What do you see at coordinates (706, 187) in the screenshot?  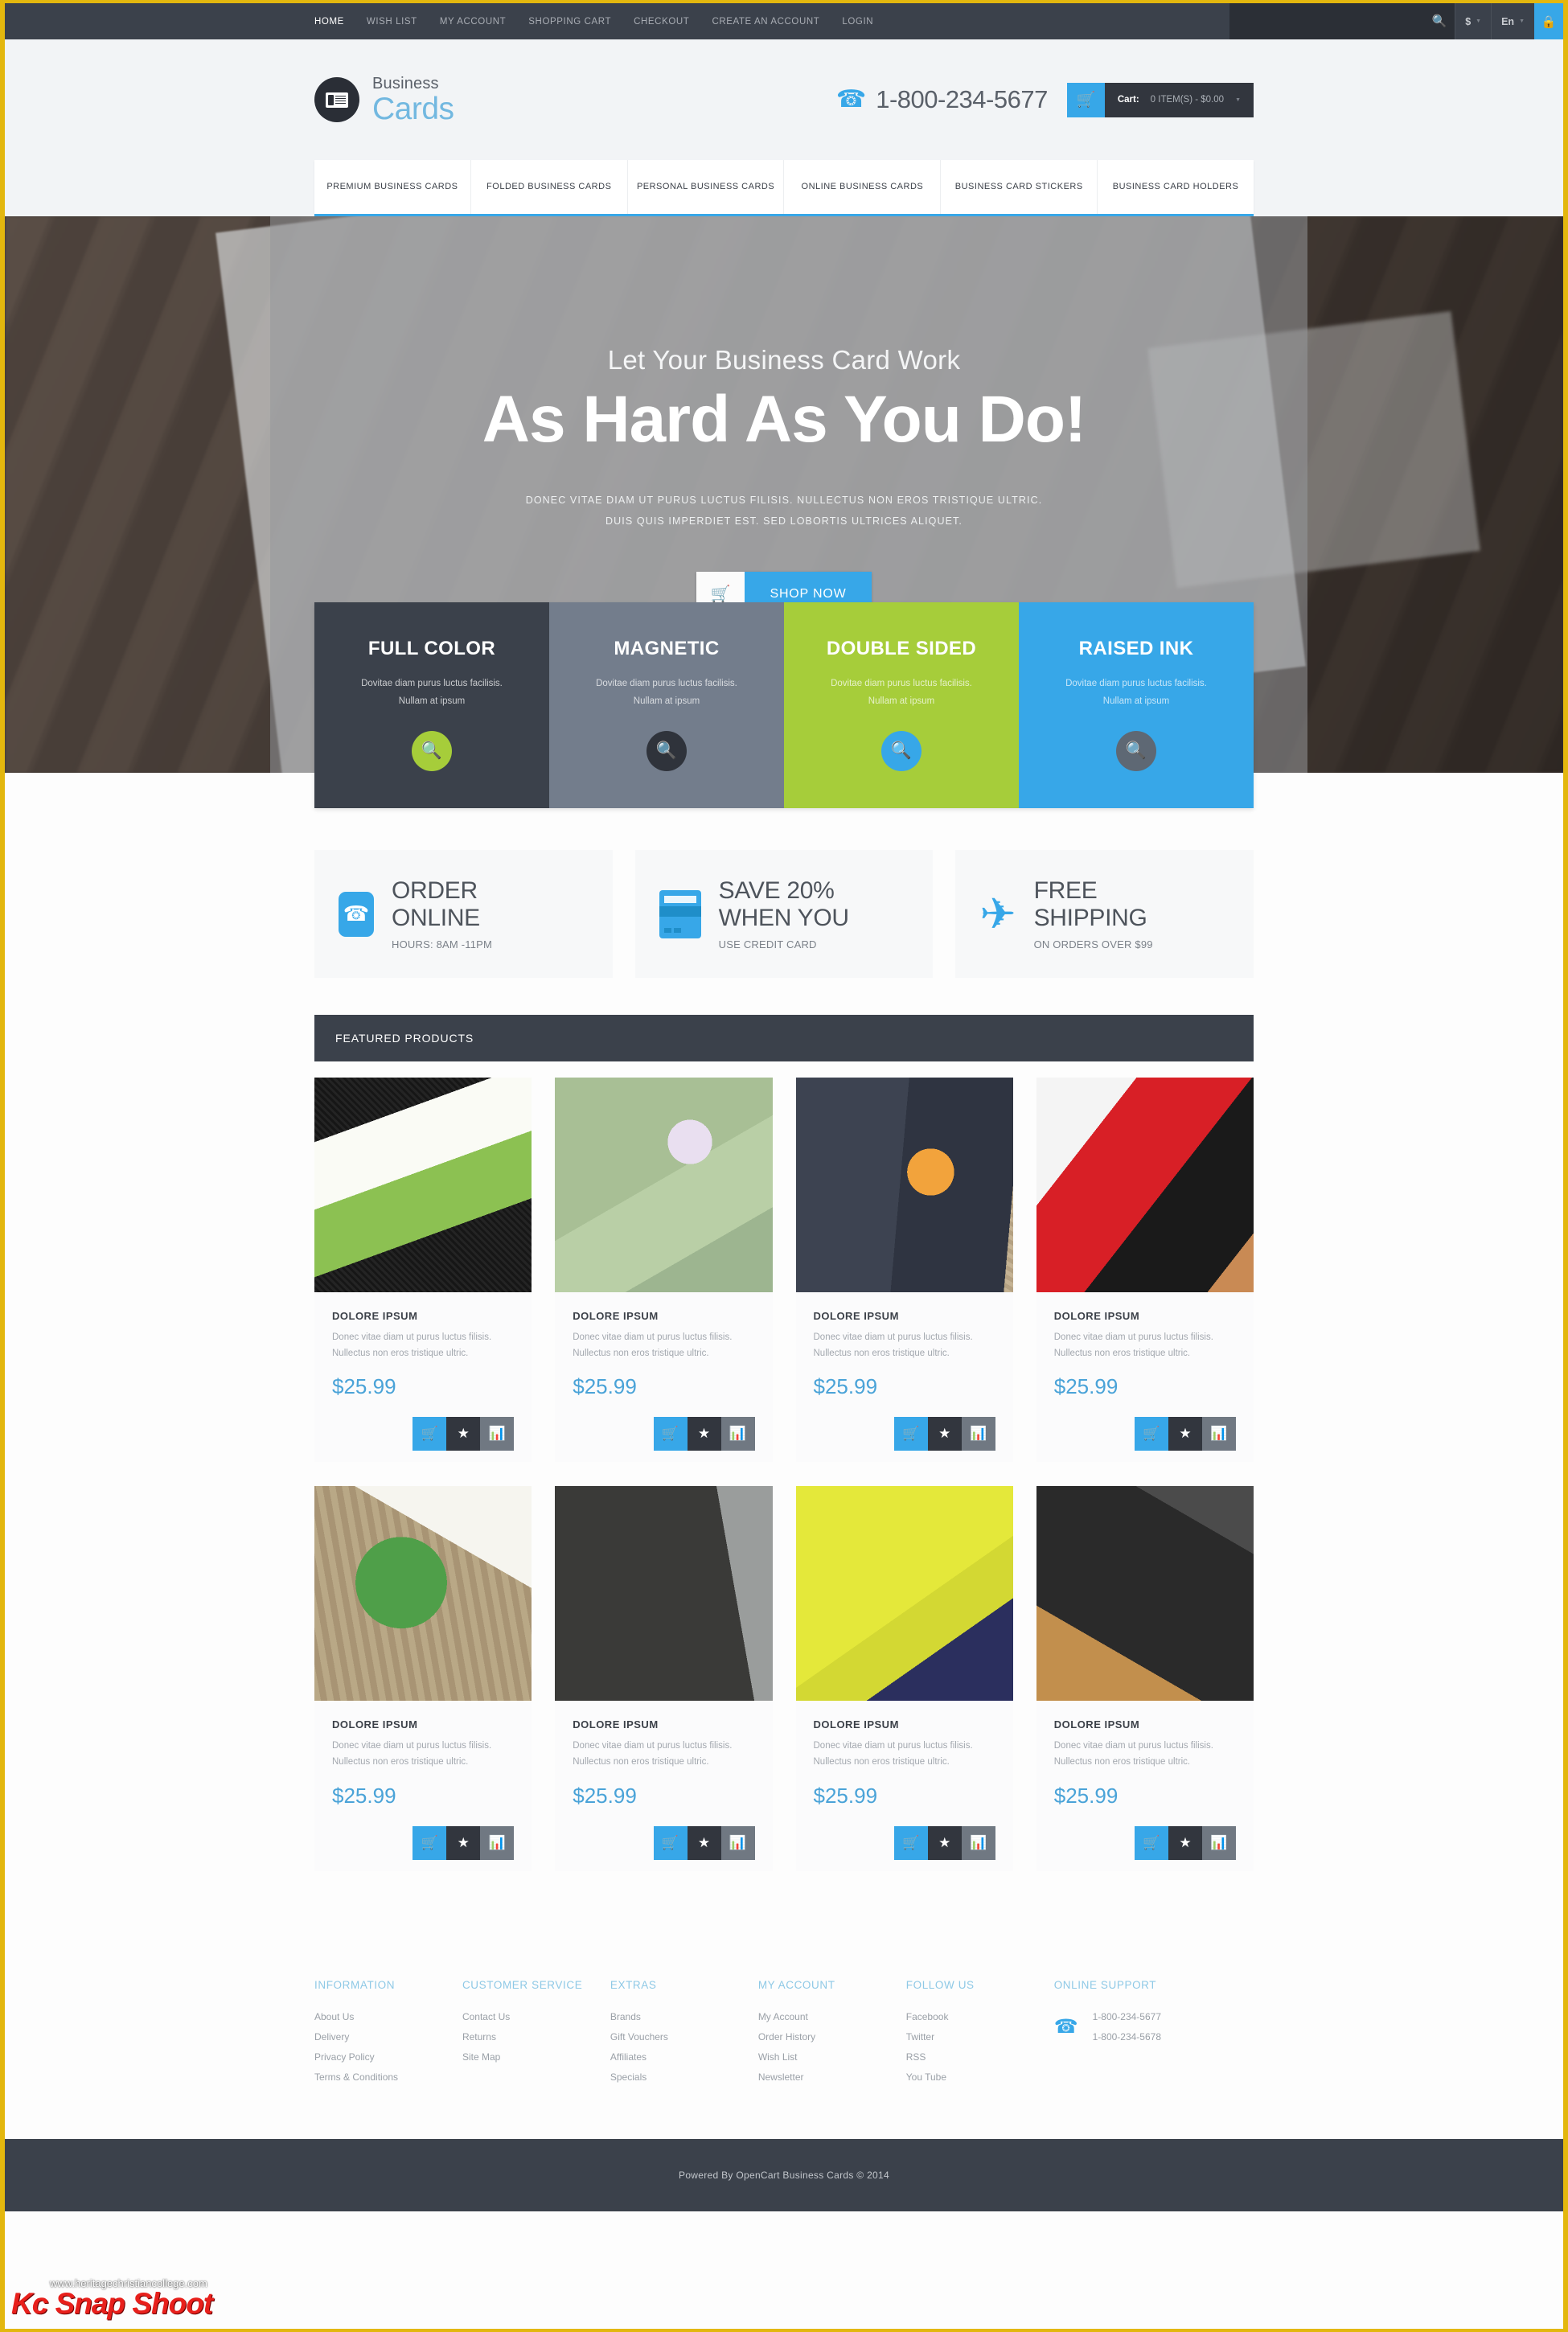 I see `nav-personal-business-cards: PERSONAL BUSINESS CARDS` at bounding box center [706, 187].